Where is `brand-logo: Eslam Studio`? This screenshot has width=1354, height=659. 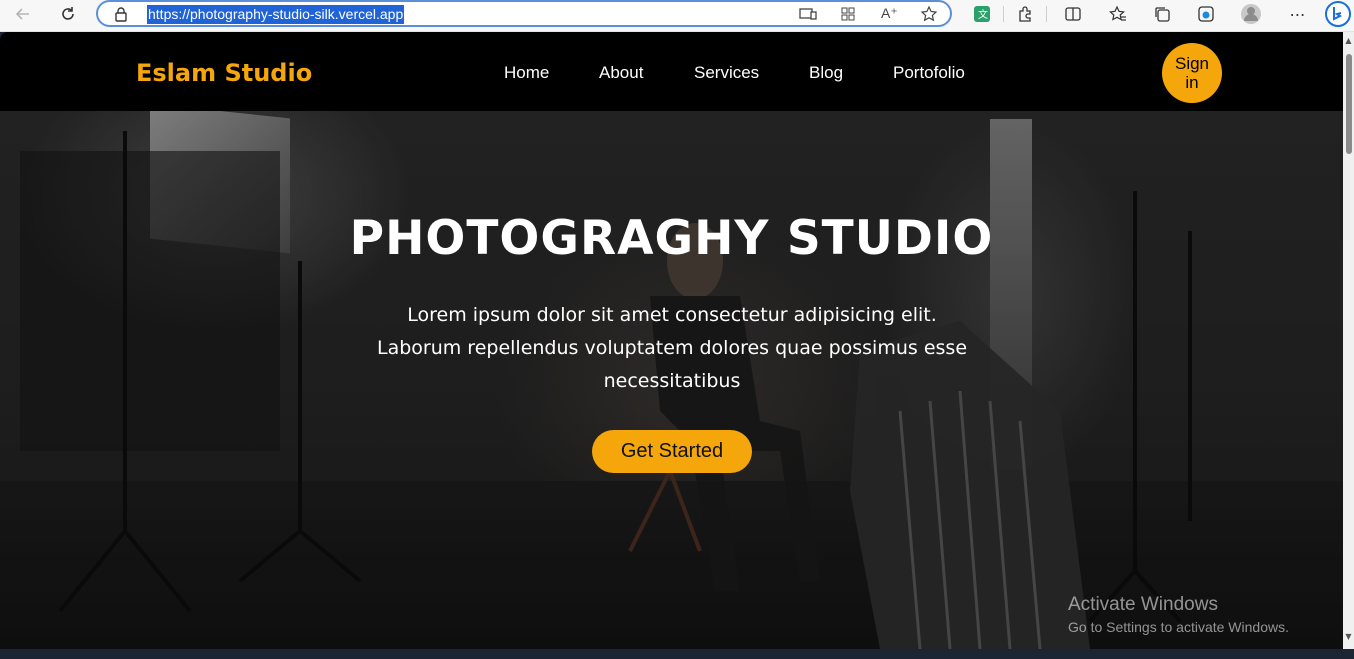 brand-logo: Eslam Studio is located at coordinates (224, 73).